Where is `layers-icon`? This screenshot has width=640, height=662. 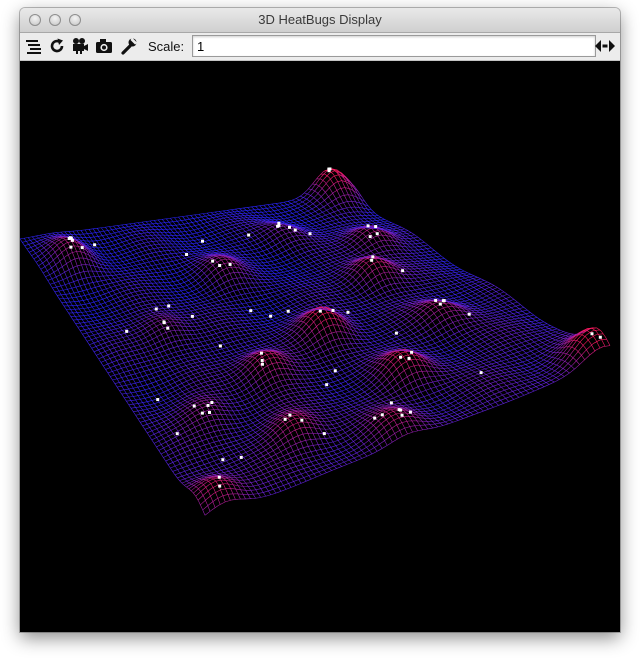
layers-icon is located at coordinates (33, 47).